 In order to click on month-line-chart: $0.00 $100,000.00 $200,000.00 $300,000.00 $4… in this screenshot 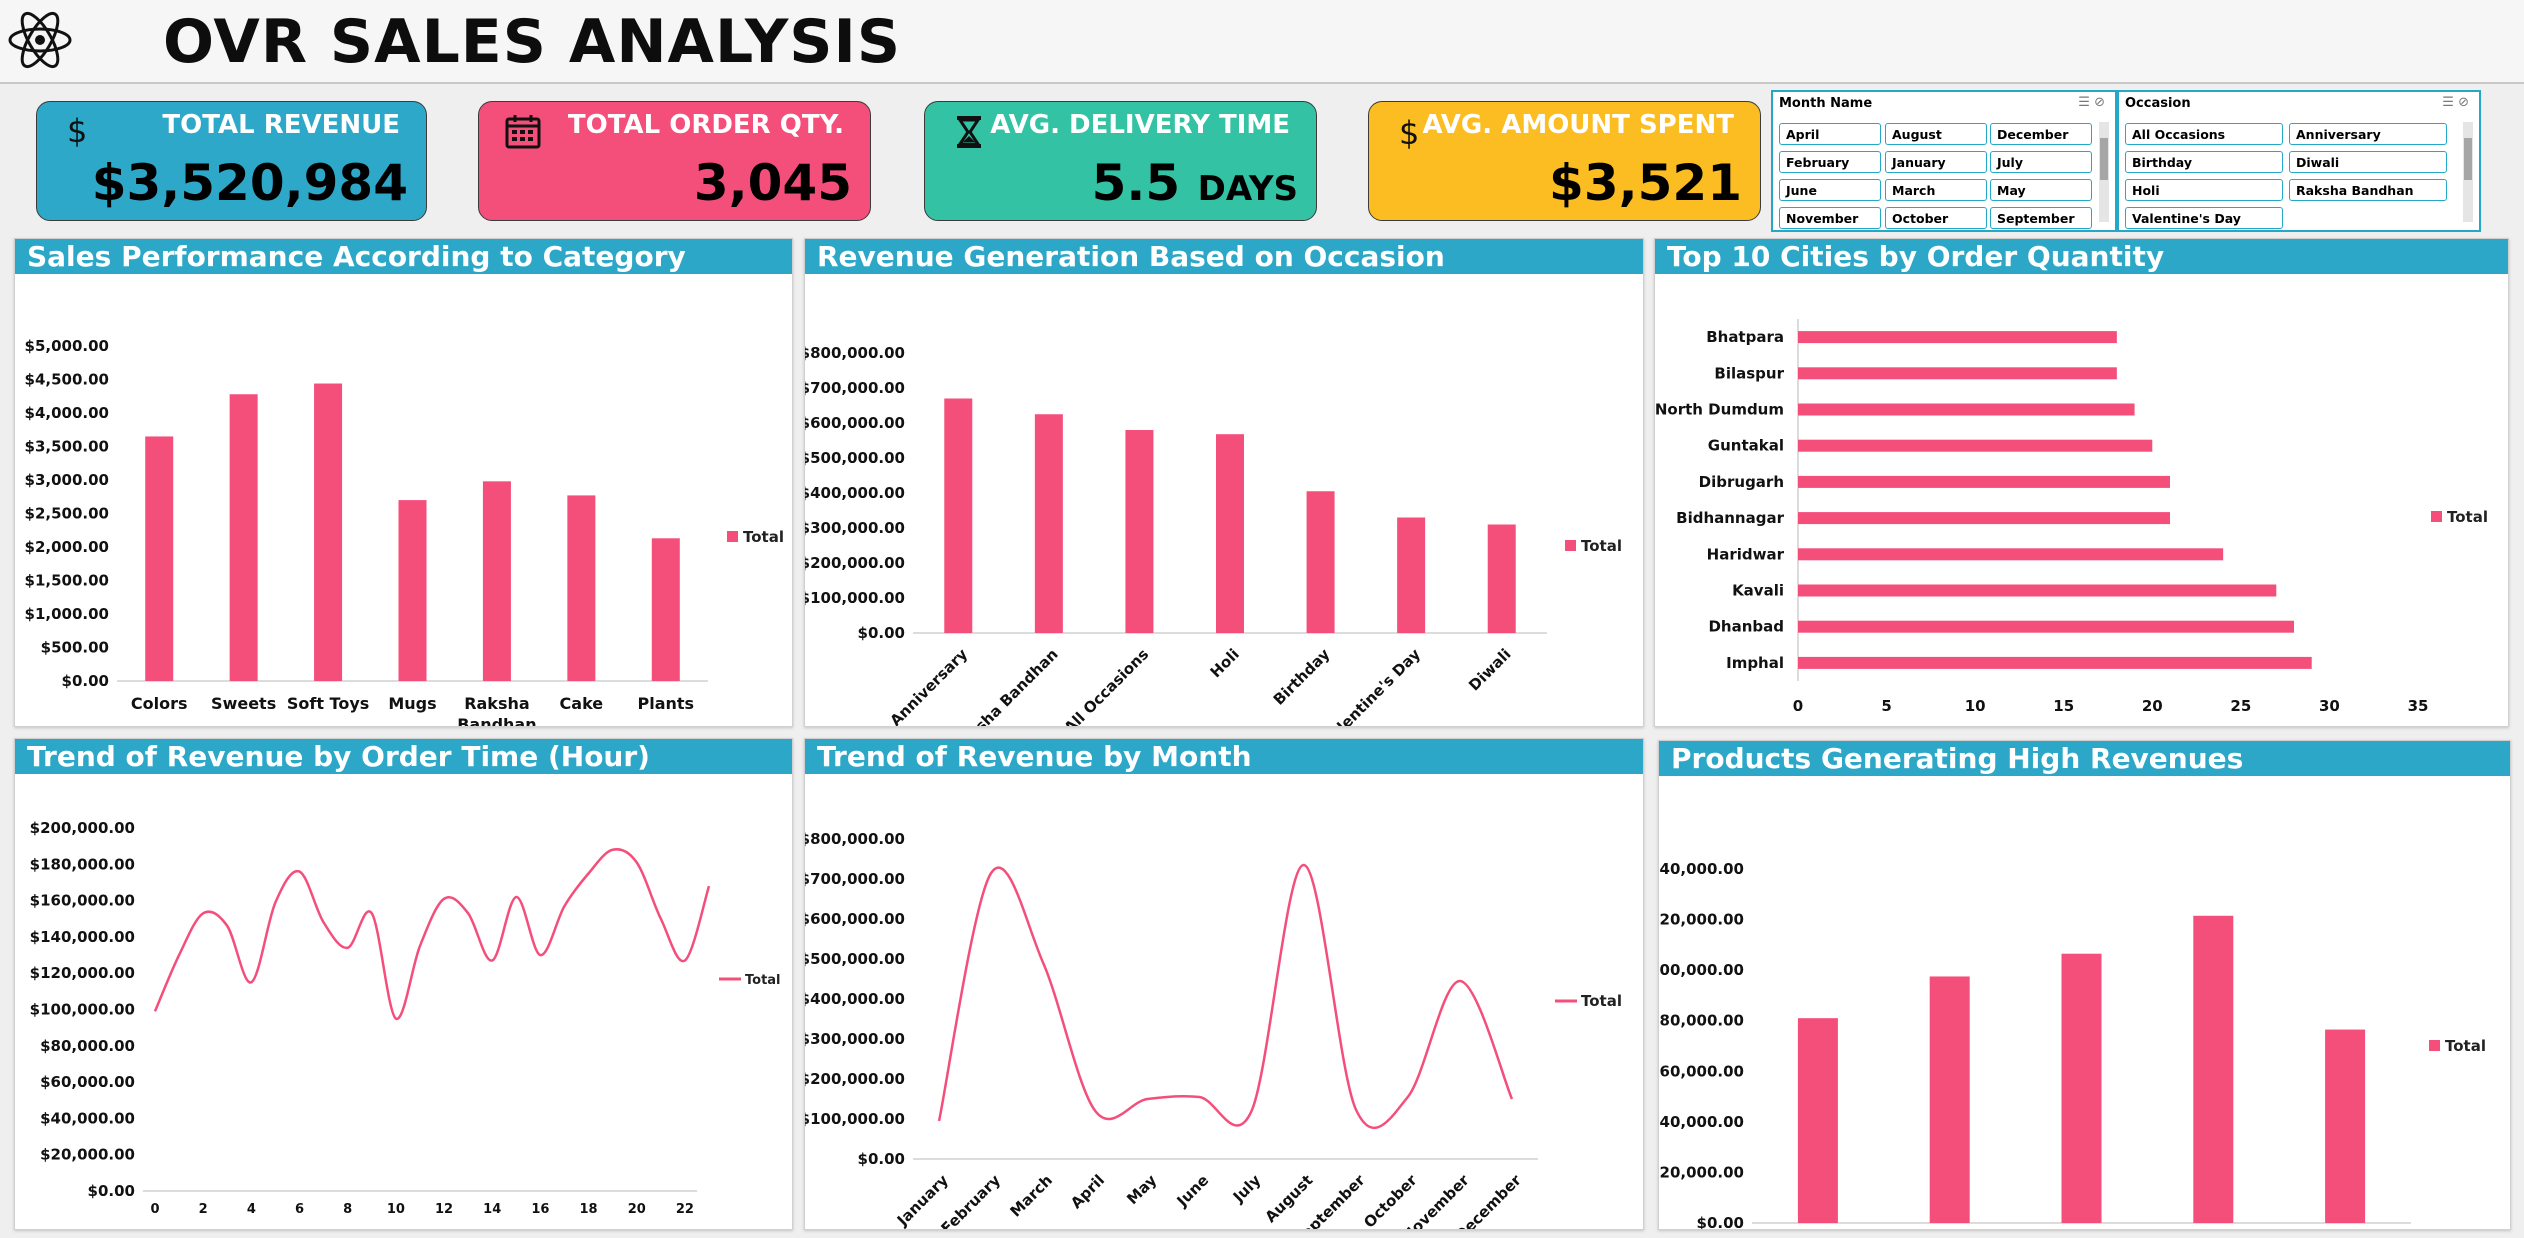, I will do `click(1213, 1029)`.